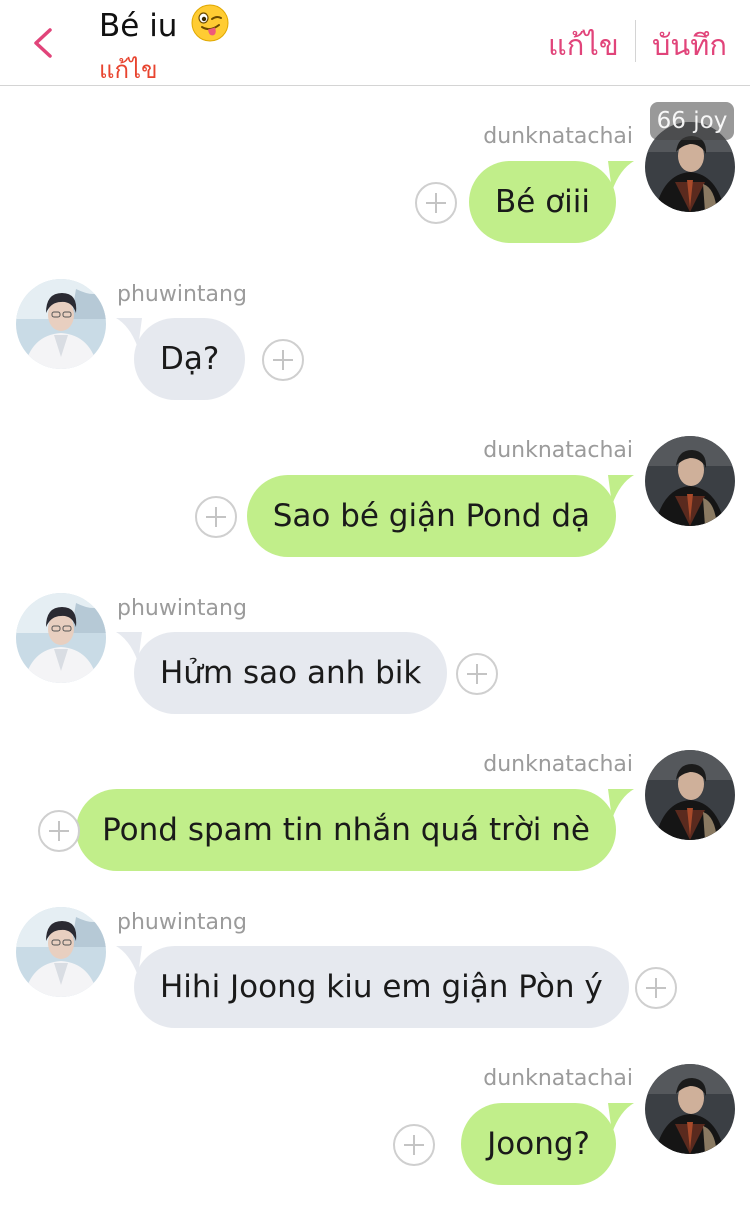 Image resolution: width=750 pixels, height=1206 pixels. I want to click on chat-title: Bé iu, so click(164, 24).